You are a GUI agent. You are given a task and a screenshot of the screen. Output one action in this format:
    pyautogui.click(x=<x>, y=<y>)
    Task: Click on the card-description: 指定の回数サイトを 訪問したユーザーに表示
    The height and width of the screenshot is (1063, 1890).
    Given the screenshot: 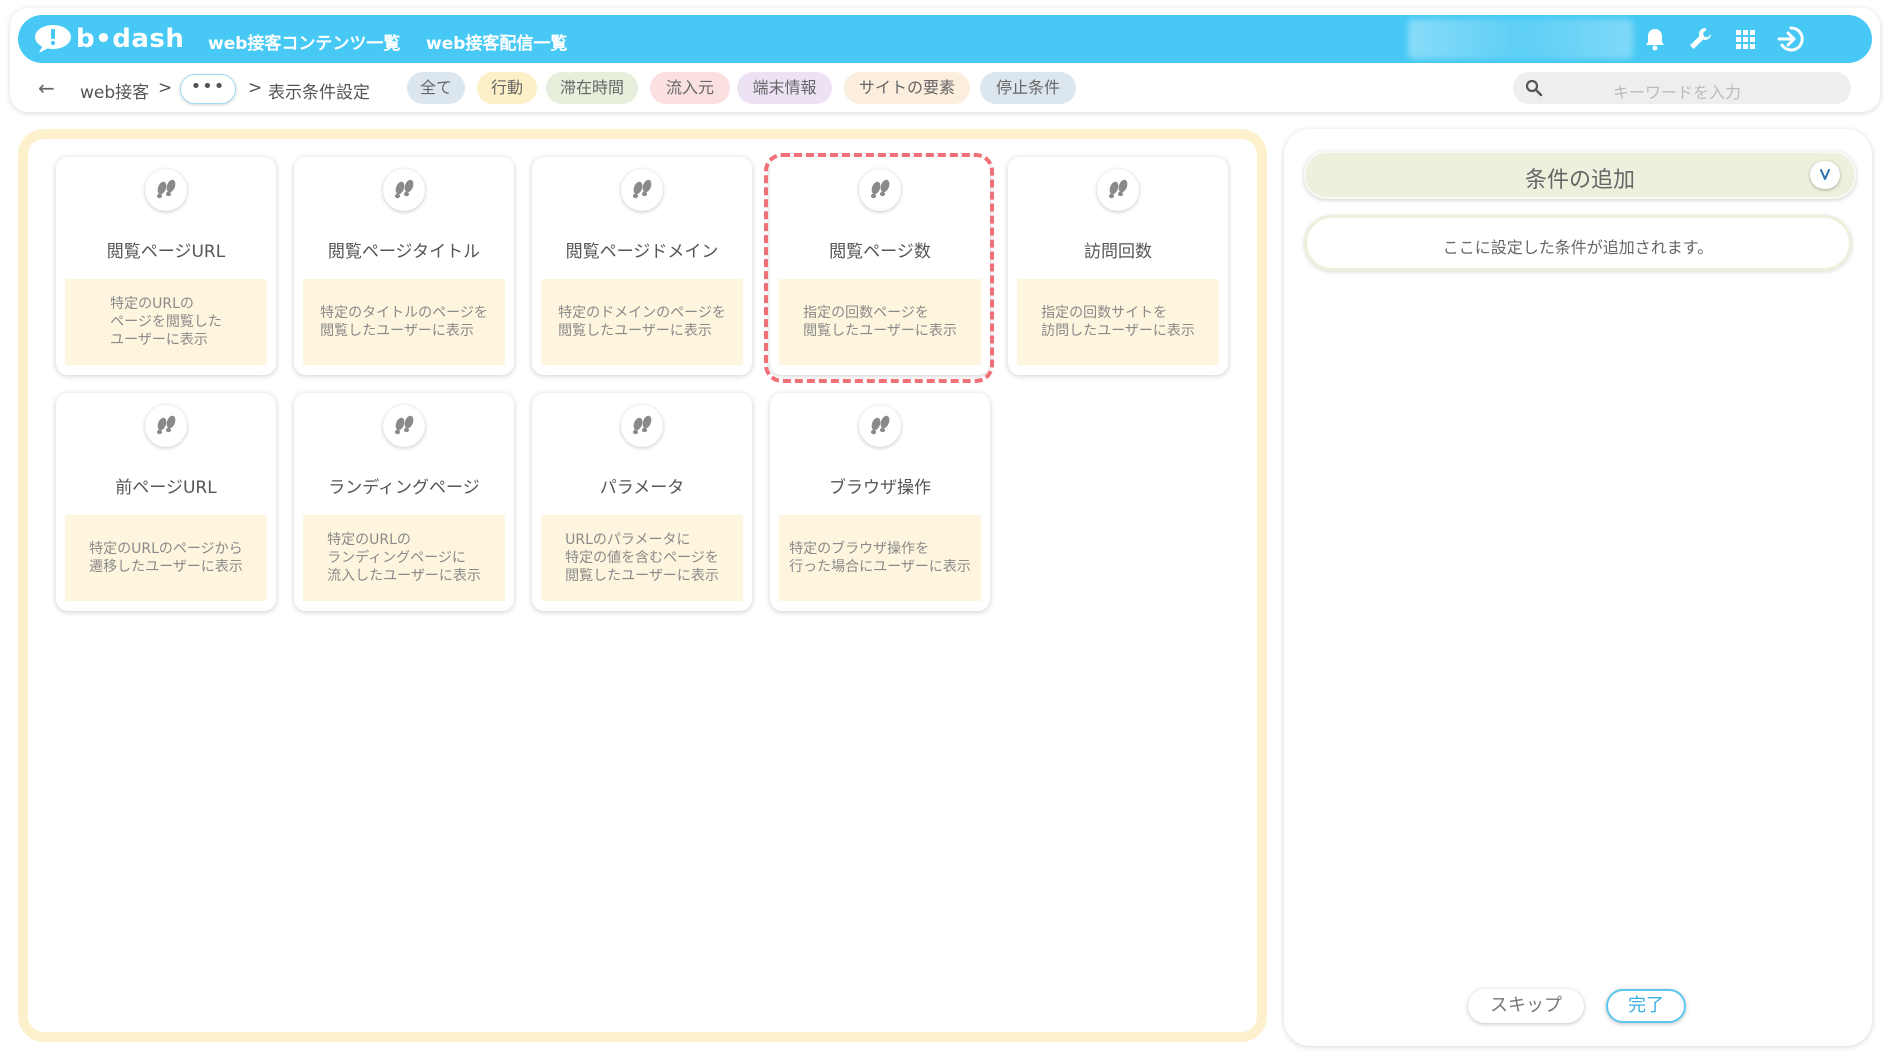 What is the action you would take?
    pyautogui.click(x=1118, y=322)
    